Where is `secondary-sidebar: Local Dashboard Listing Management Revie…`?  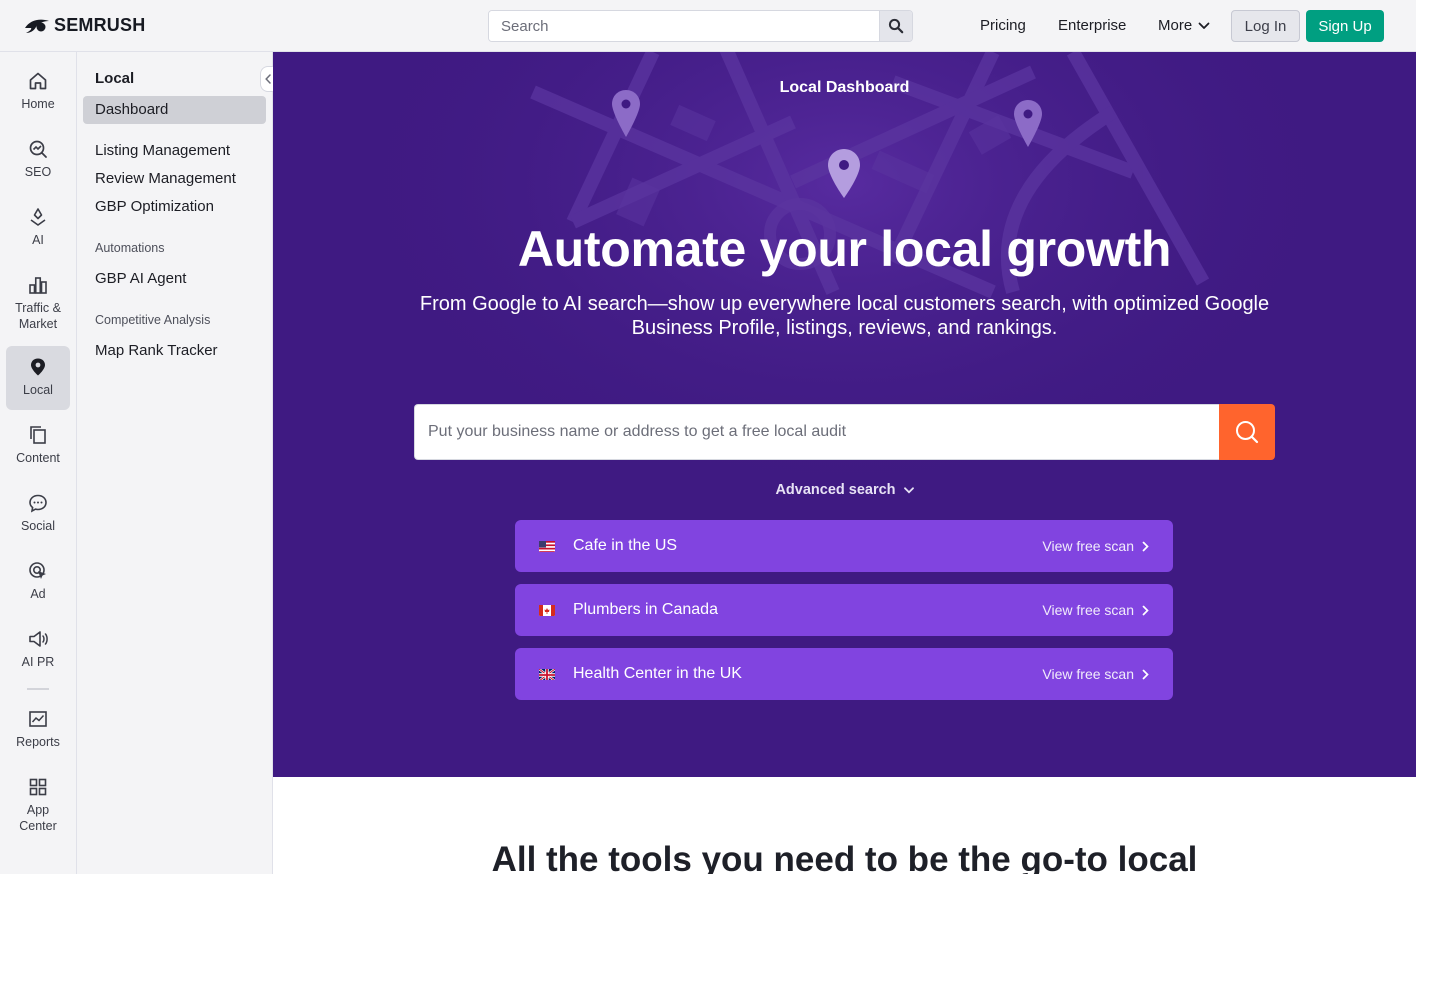 secondary-sidebar: Local Dashboard Listing Management Revie… is located at coordinates (175, 463).